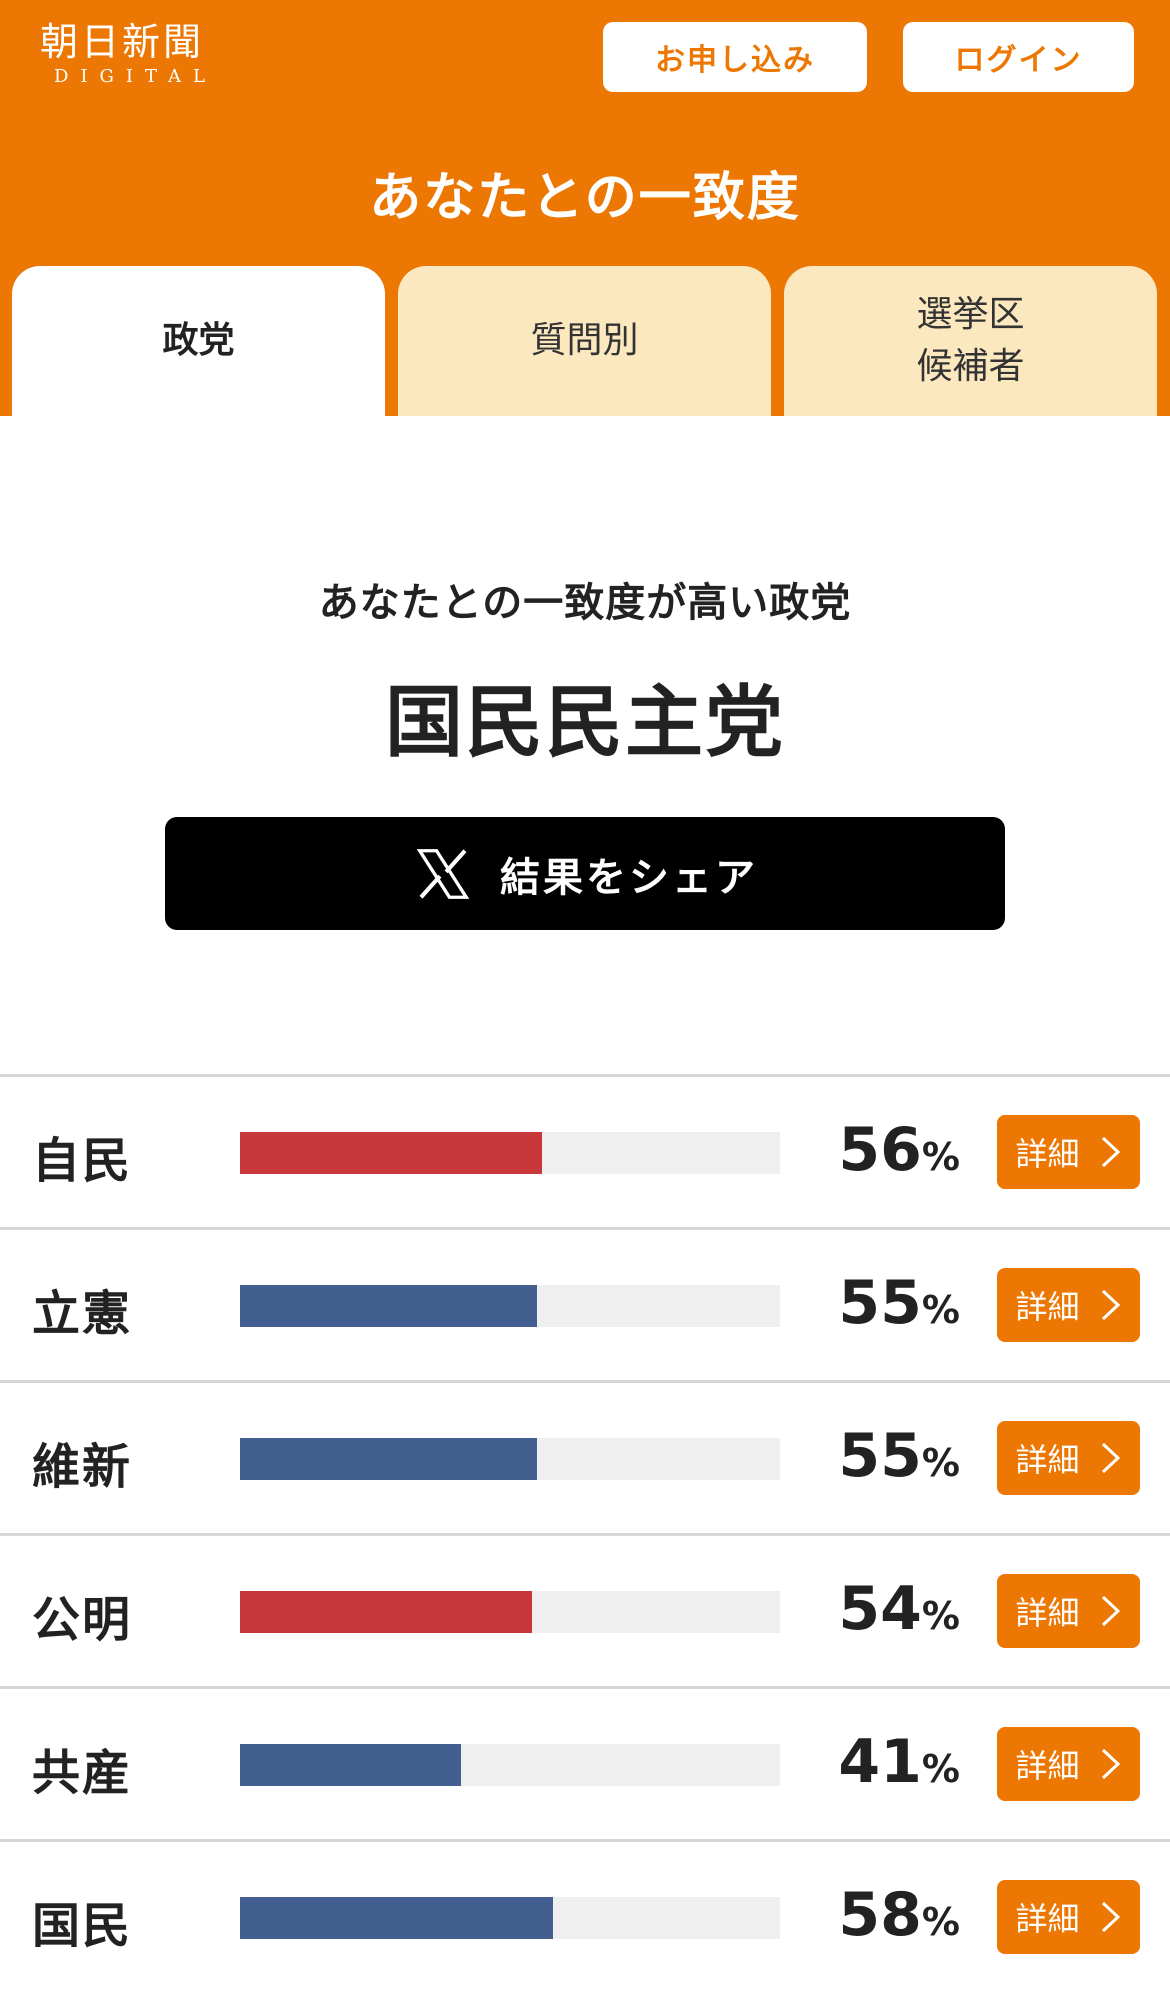  I want to click on tab-party-label: 政党, so click(198, 340).